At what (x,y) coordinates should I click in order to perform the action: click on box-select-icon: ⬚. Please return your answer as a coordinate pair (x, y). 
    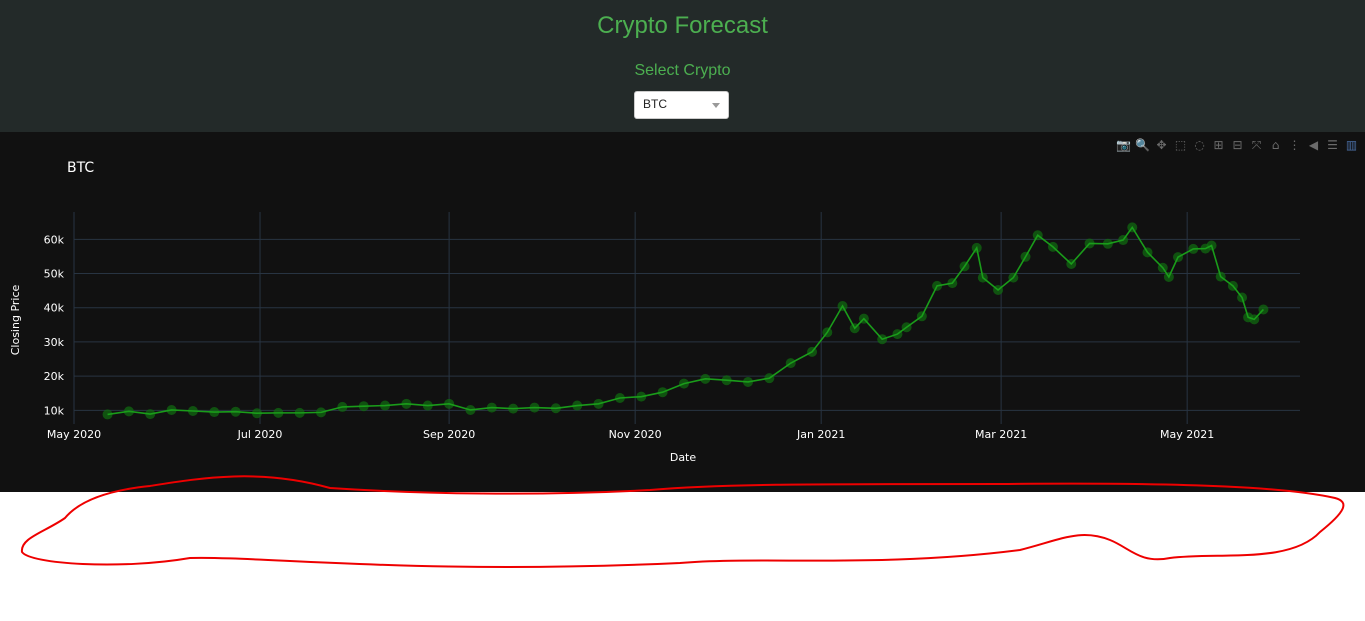
    Looking at the image, I should click on (1180, 145).